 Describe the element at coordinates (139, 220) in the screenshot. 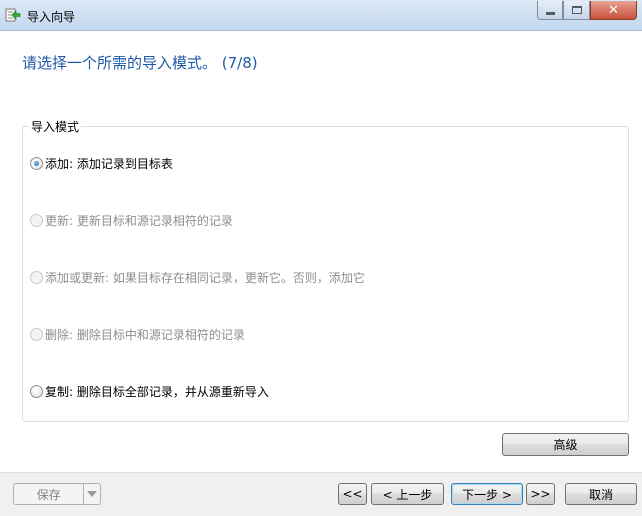

I see `radio-label: 更新: 更新目标和源记录相符的记录` at that location.